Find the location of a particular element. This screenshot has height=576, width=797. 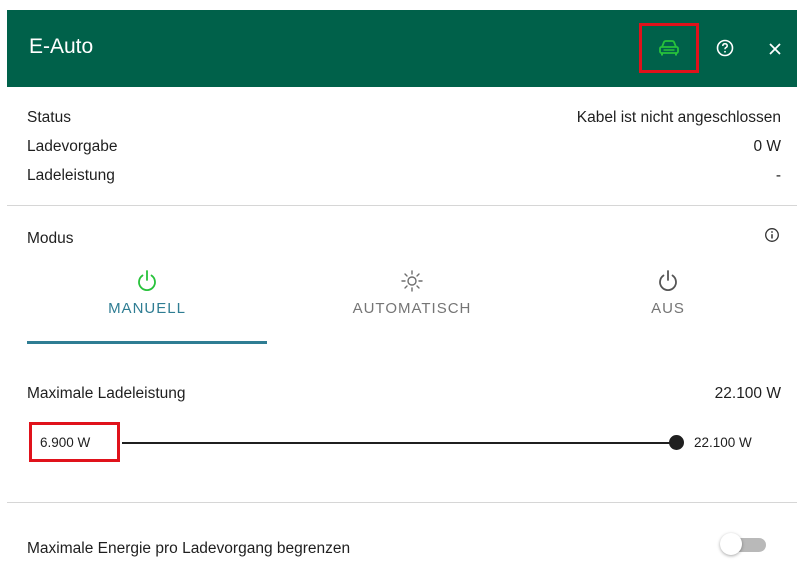

help-button is located at coordinates (725, 48).